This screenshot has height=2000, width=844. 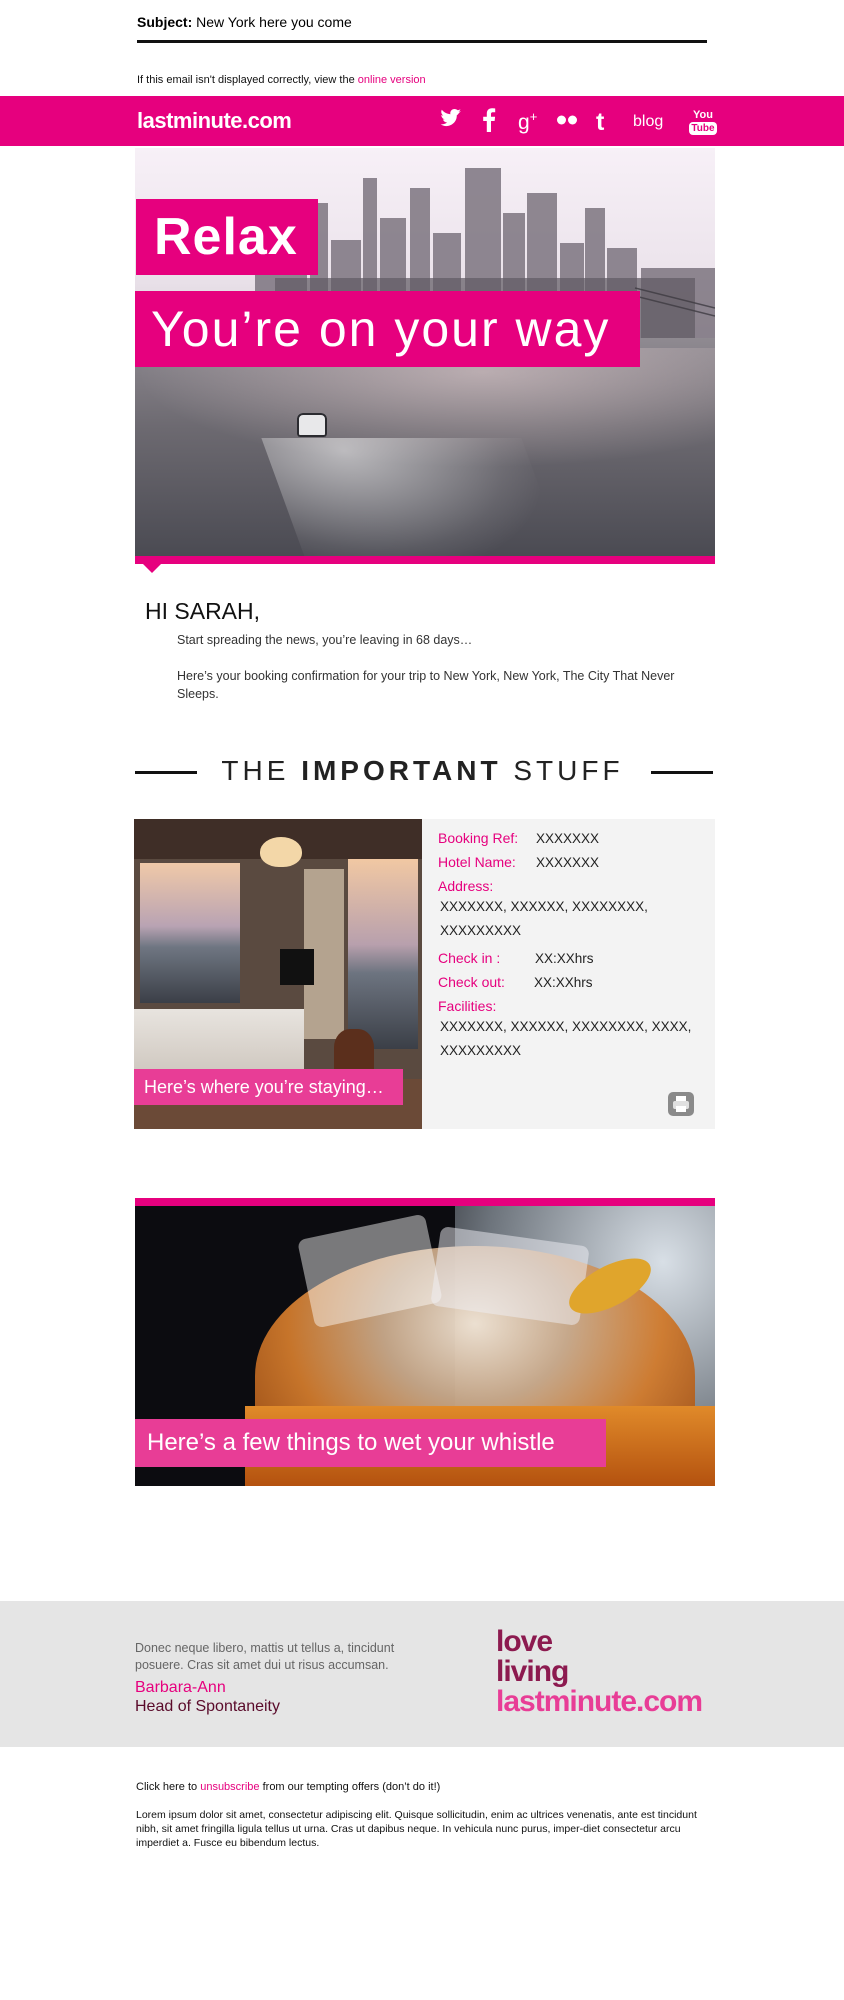 I want to click on unsubscribe-post: from our tempting offers (don’t do it!), so click(x=351, y=1787).